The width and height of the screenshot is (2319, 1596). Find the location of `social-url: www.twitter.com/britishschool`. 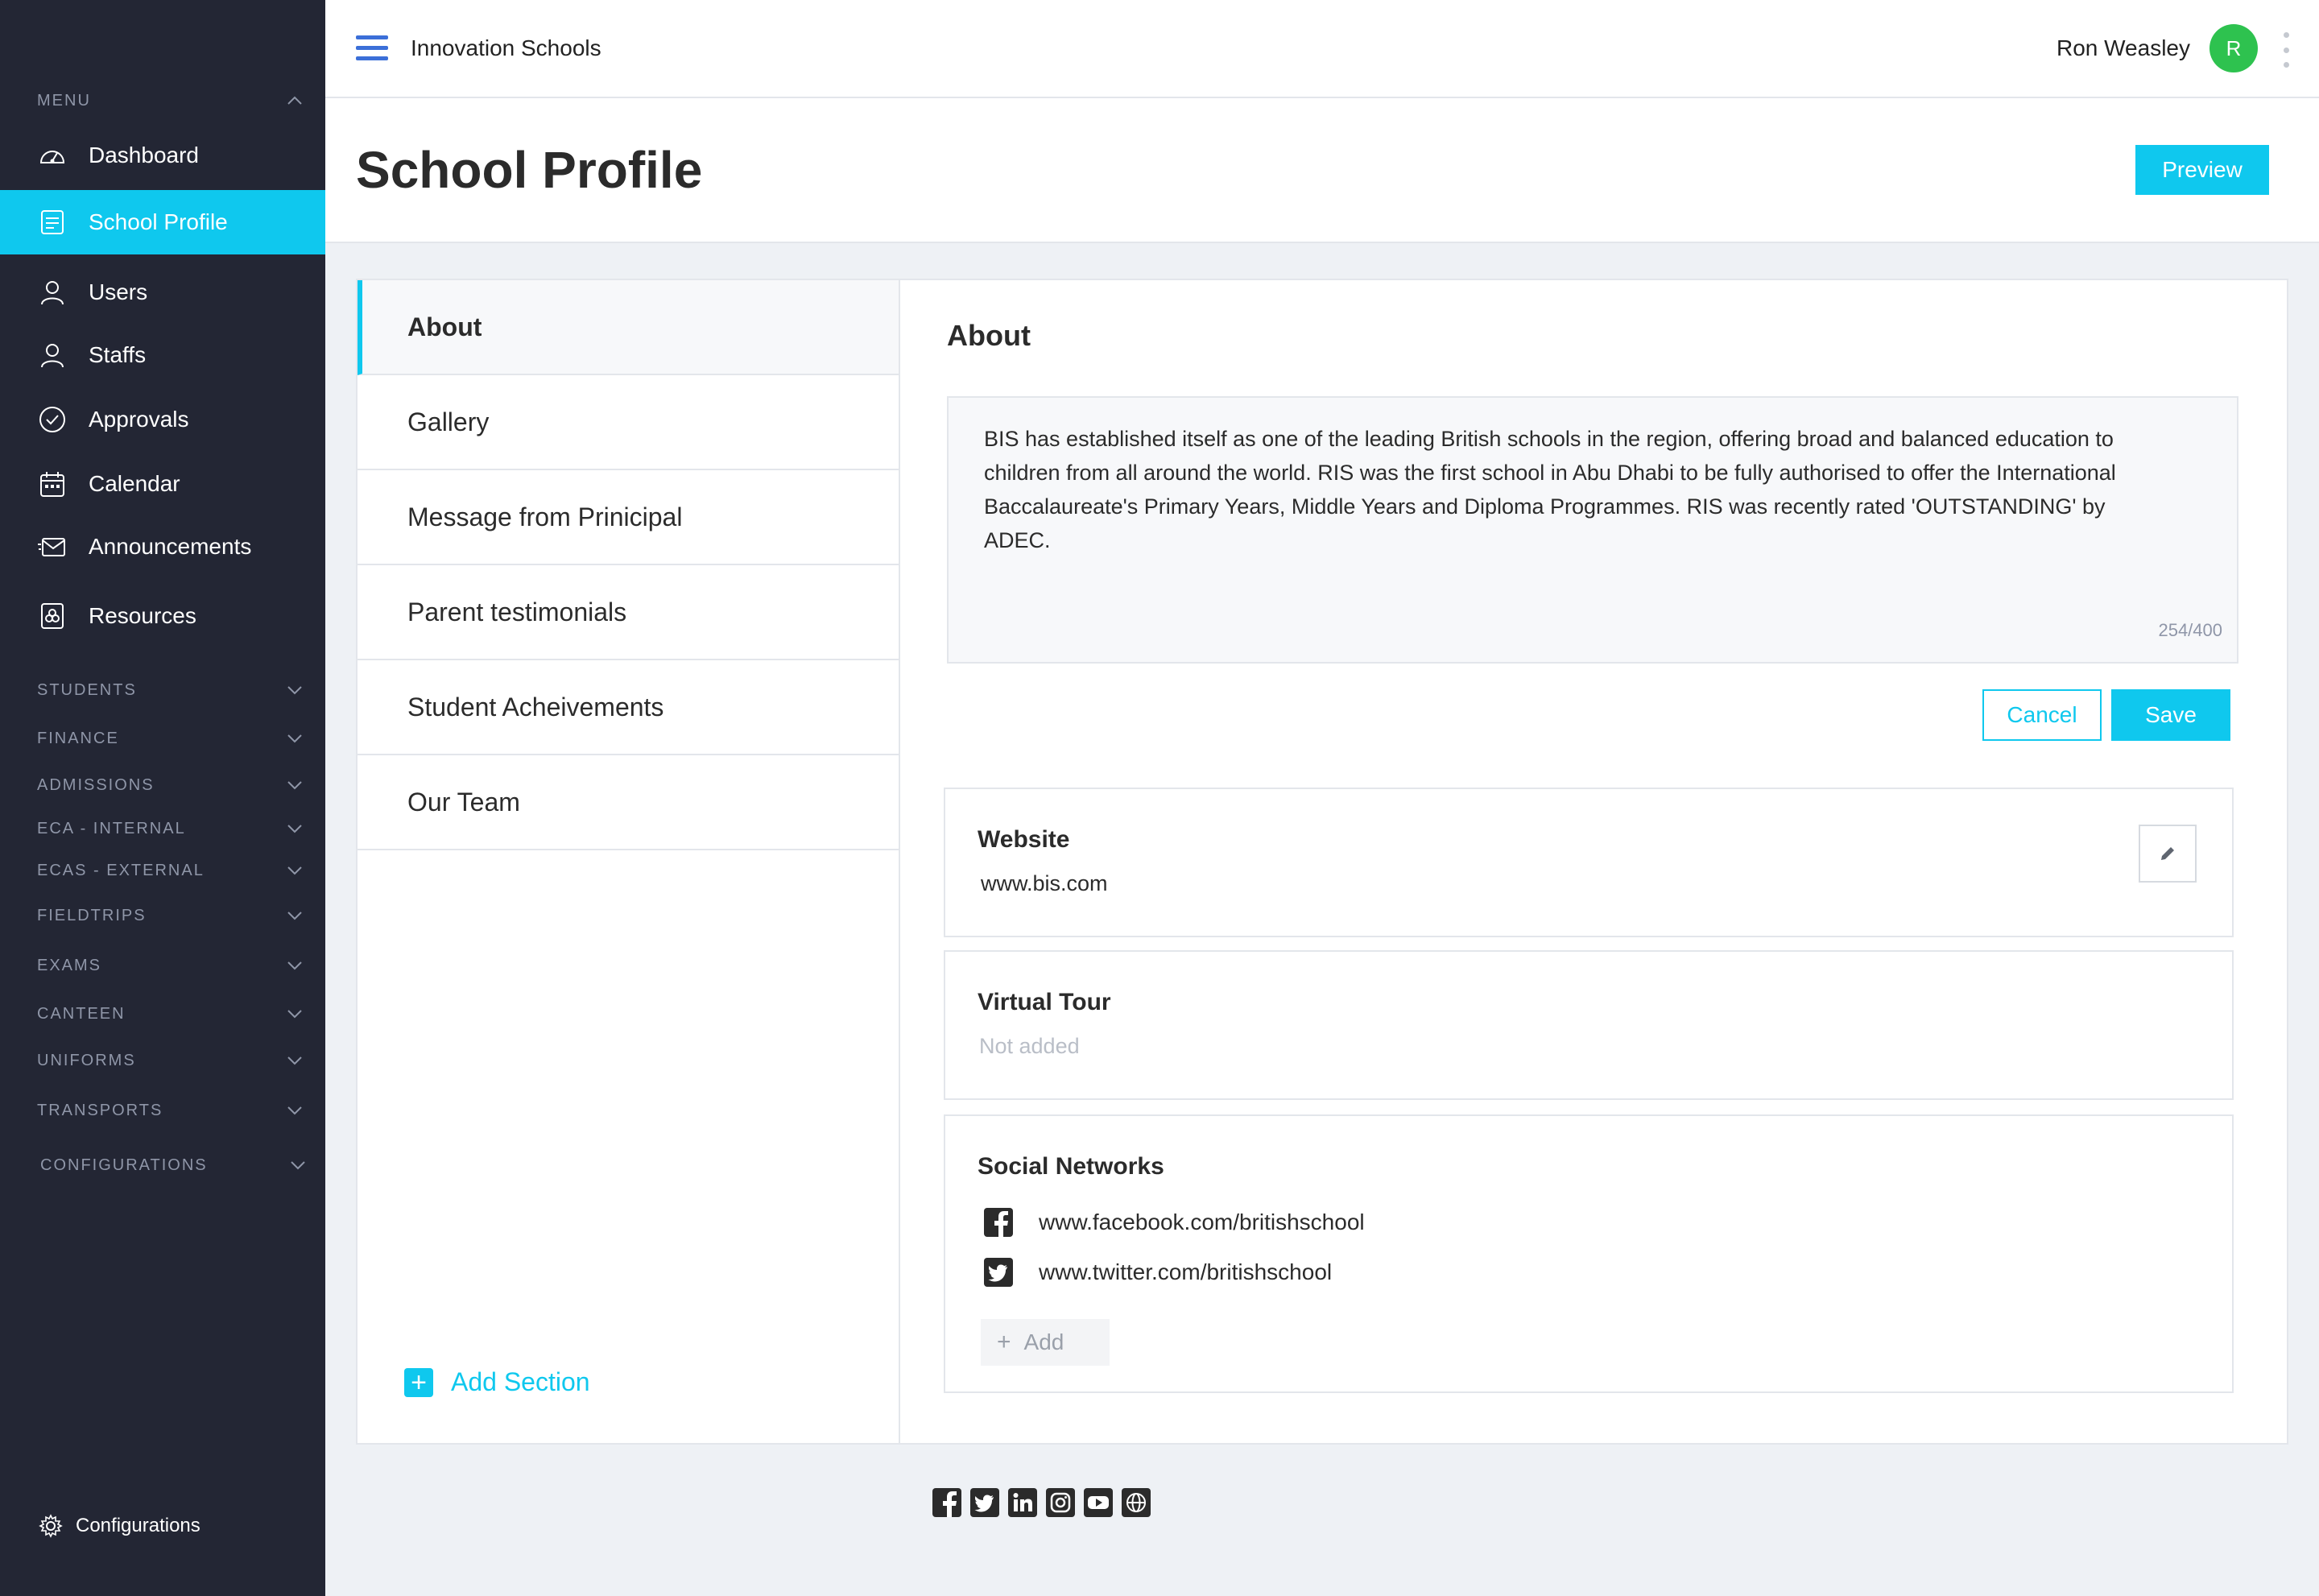

social-url: www.twitter.com/britishschool is located at coordinates (1186, 1271).